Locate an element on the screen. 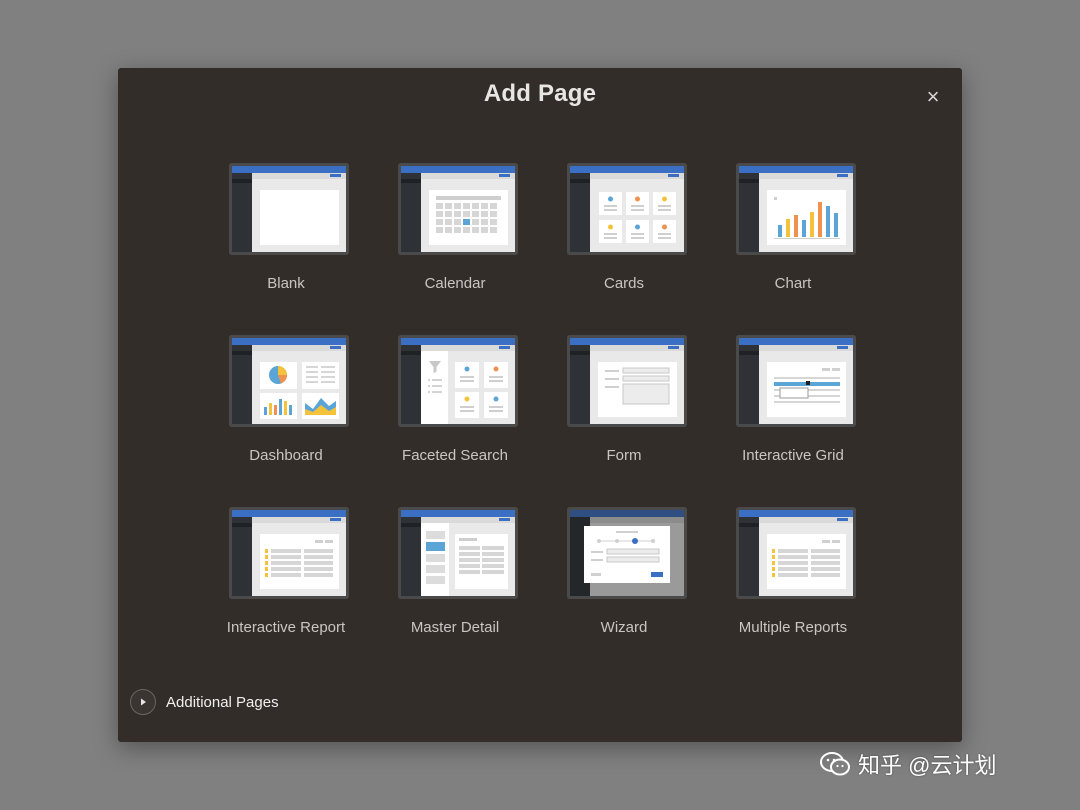 This screenshot has width=1080, height=810. additional-pages-toggle: Additional Pages is located at coordinates (204, 702).